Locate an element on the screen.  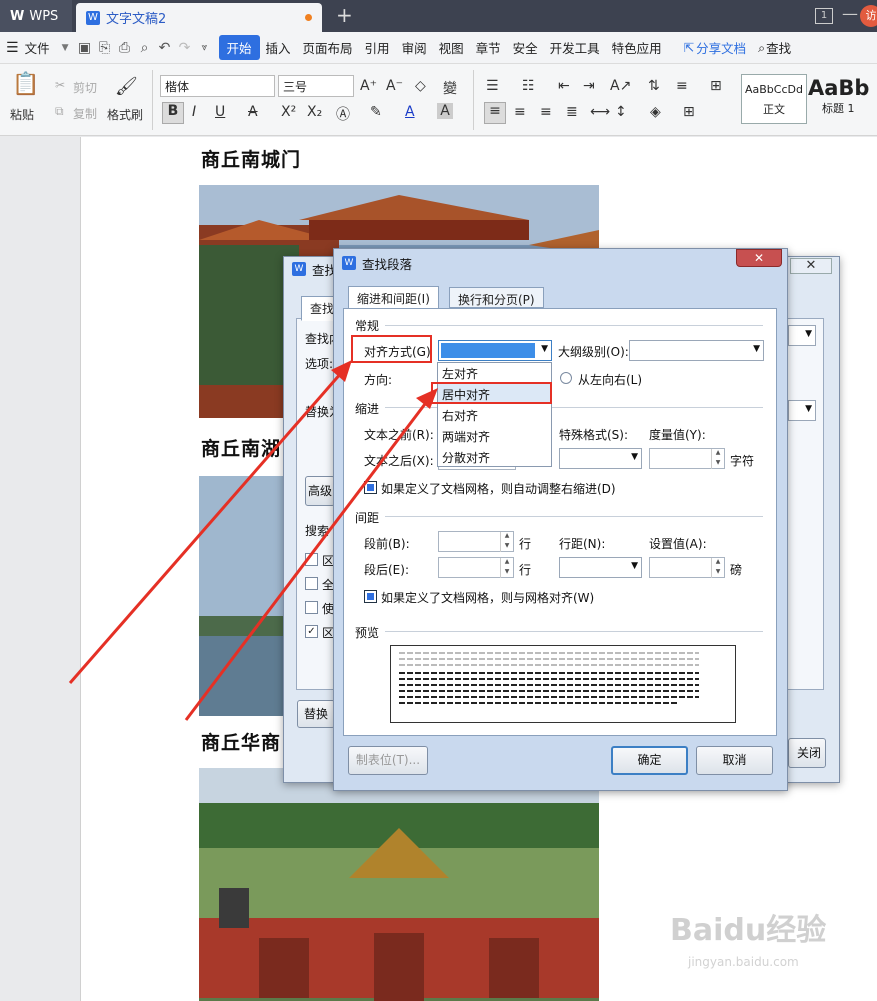
arrow-head-icon is located at coordinates (427, 398).